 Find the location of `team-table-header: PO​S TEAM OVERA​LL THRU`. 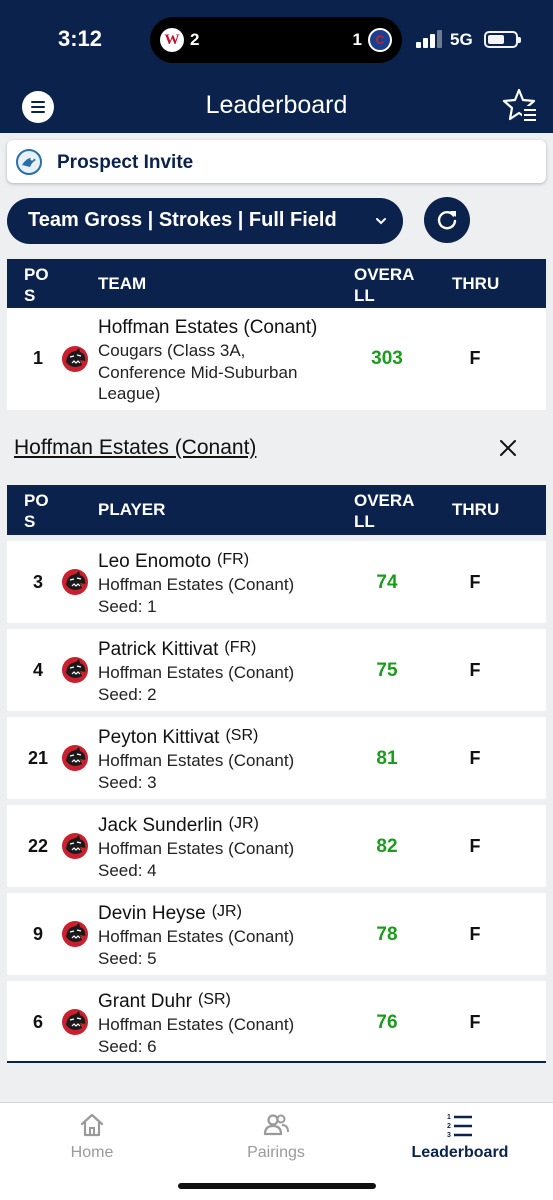

team-table-header: PO​S TEAM OVERA​LL THRU is located at coordinates (276, 284).